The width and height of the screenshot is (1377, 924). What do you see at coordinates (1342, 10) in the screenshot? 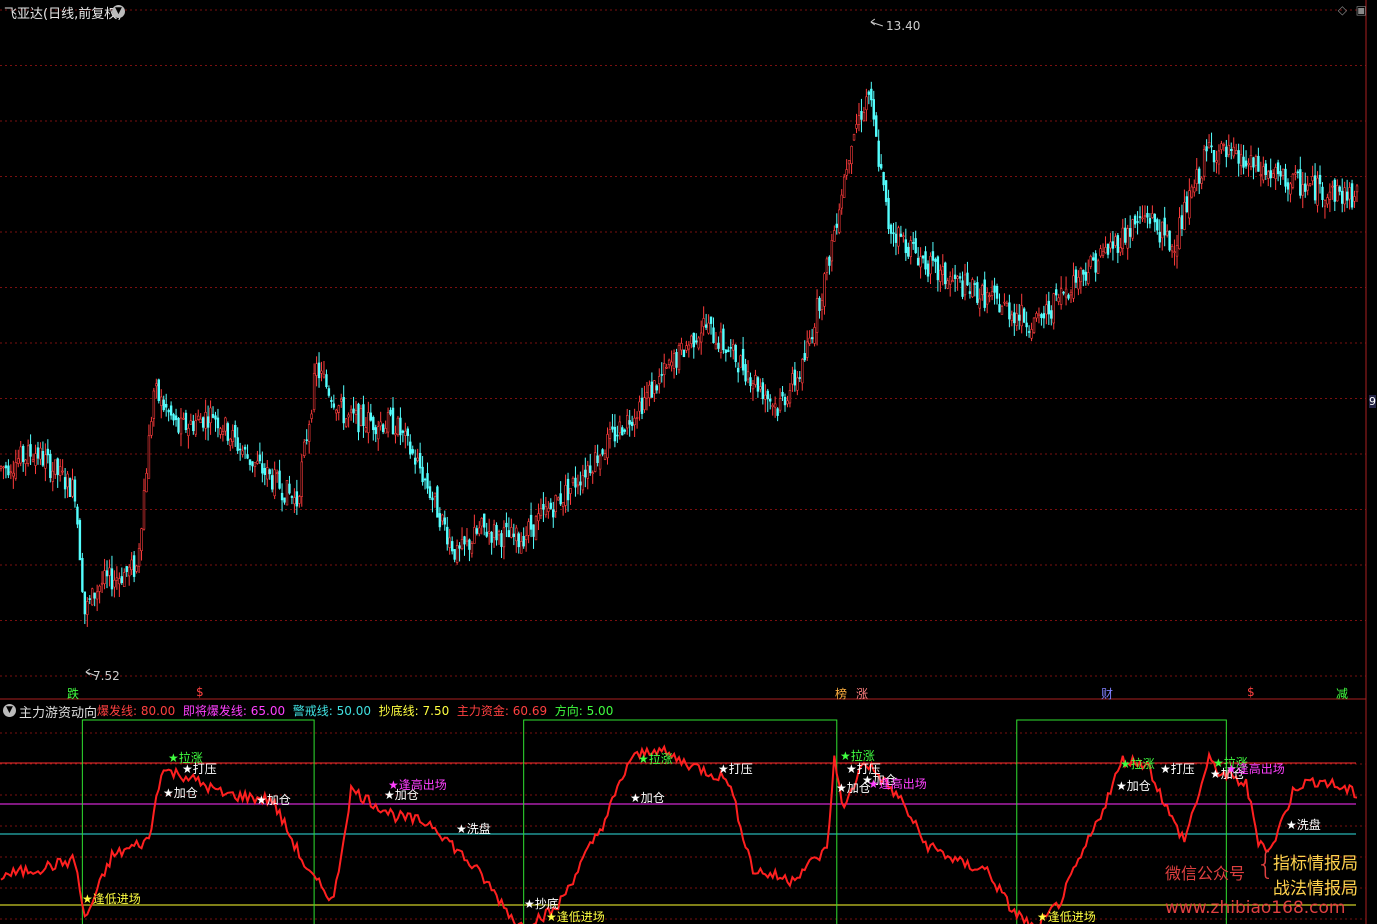
I see `diamond-icon: ◇` at bounding box center [1342, 10].